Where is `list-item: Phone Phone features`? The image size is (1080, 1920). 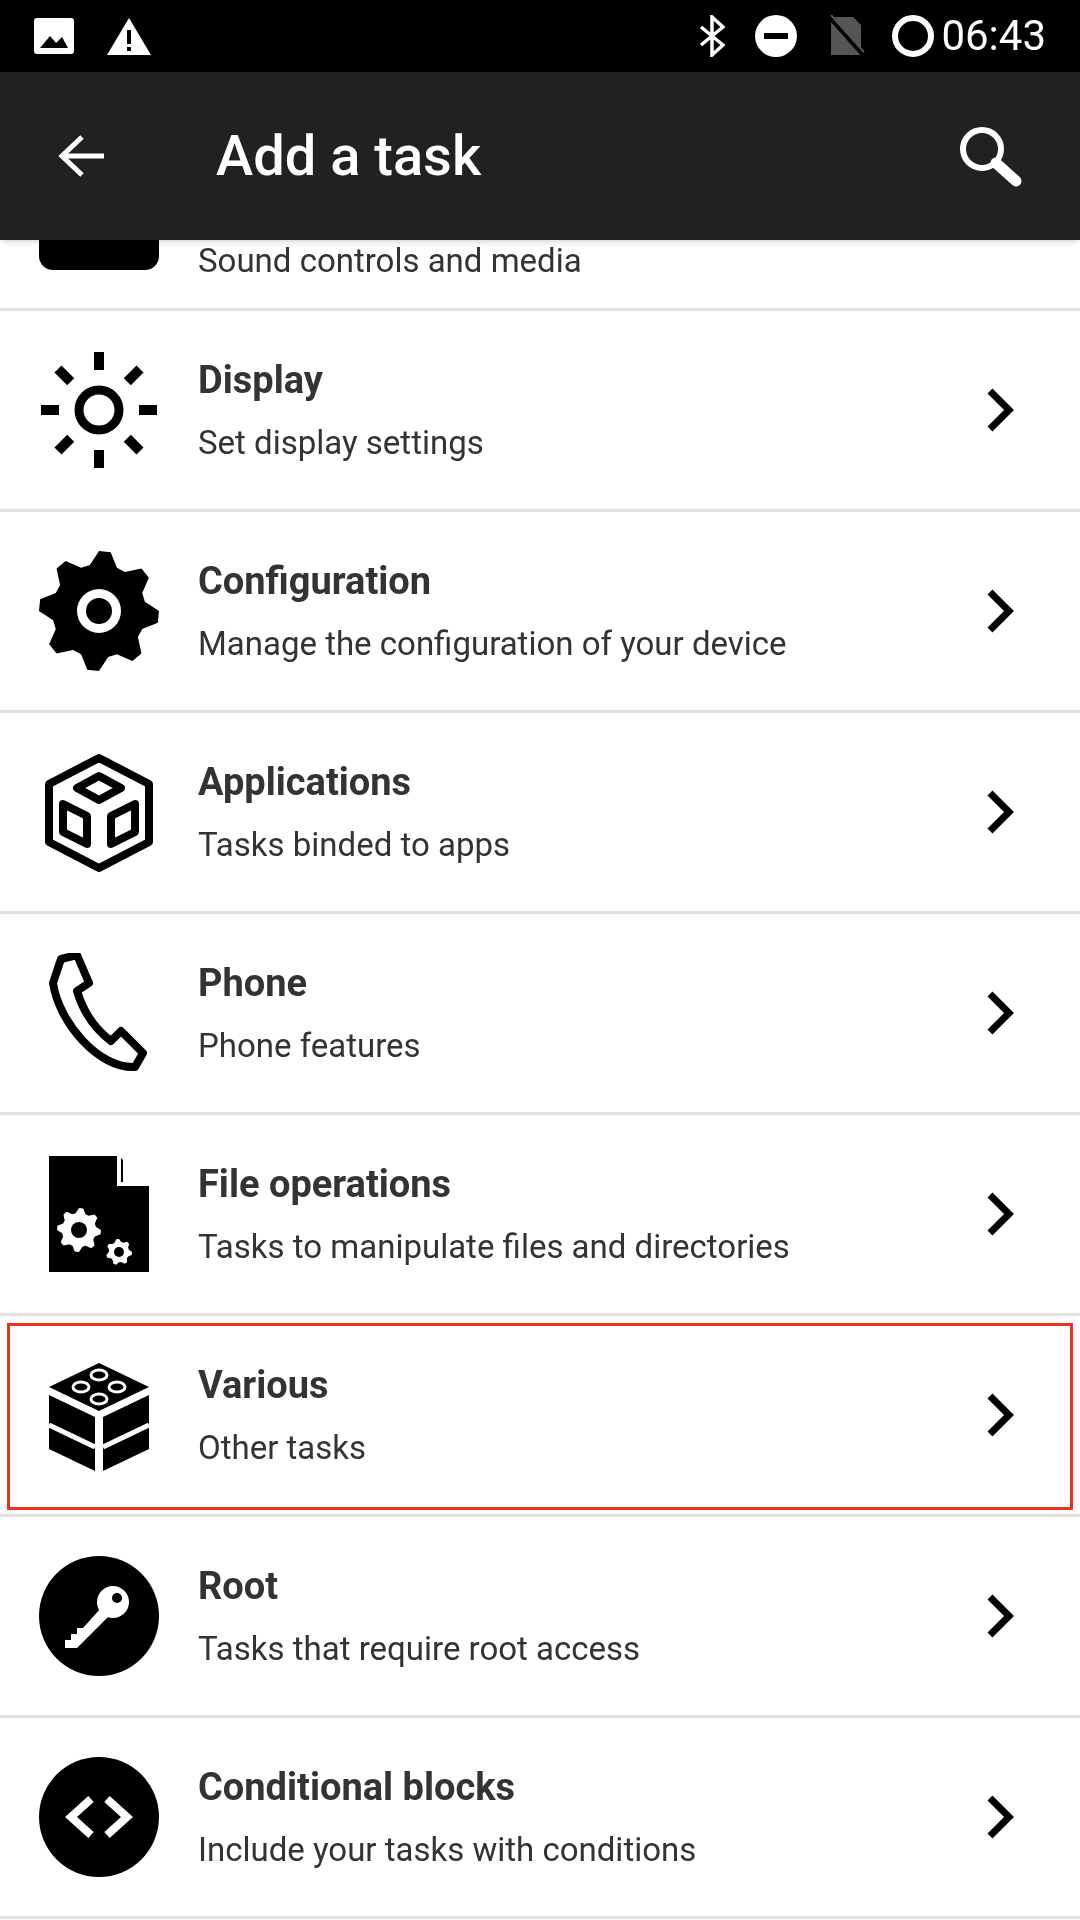
list-item: Phone Phone features is located at coordinates (540, 1014).